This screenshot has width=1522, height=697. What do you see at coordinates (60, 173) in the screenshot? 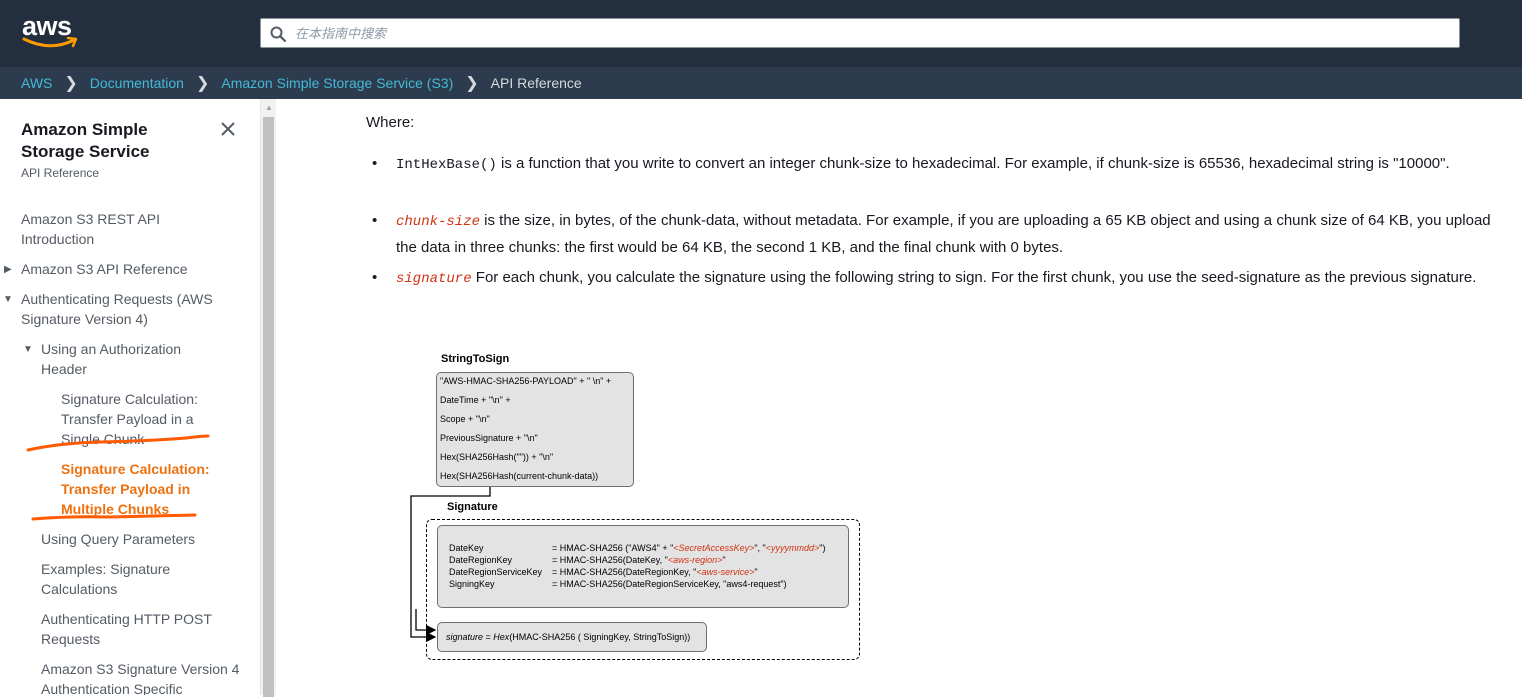
I see `sidebar-subtitle: API Reference` at bounding box center [60, 173].